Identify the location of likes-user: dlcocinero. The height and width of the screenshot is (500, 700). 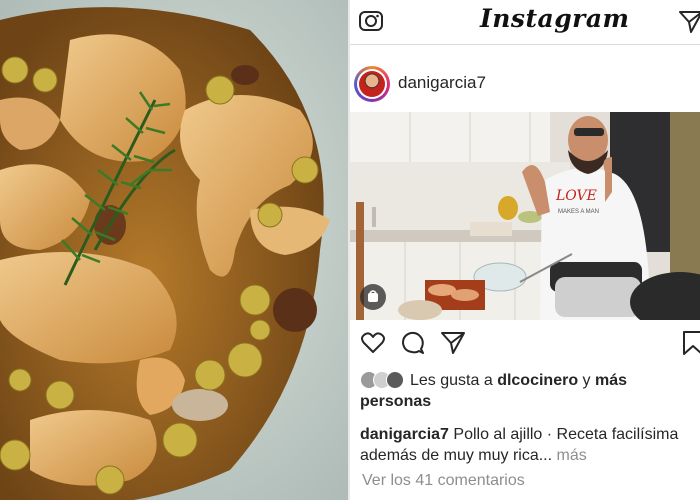
(537, 380).